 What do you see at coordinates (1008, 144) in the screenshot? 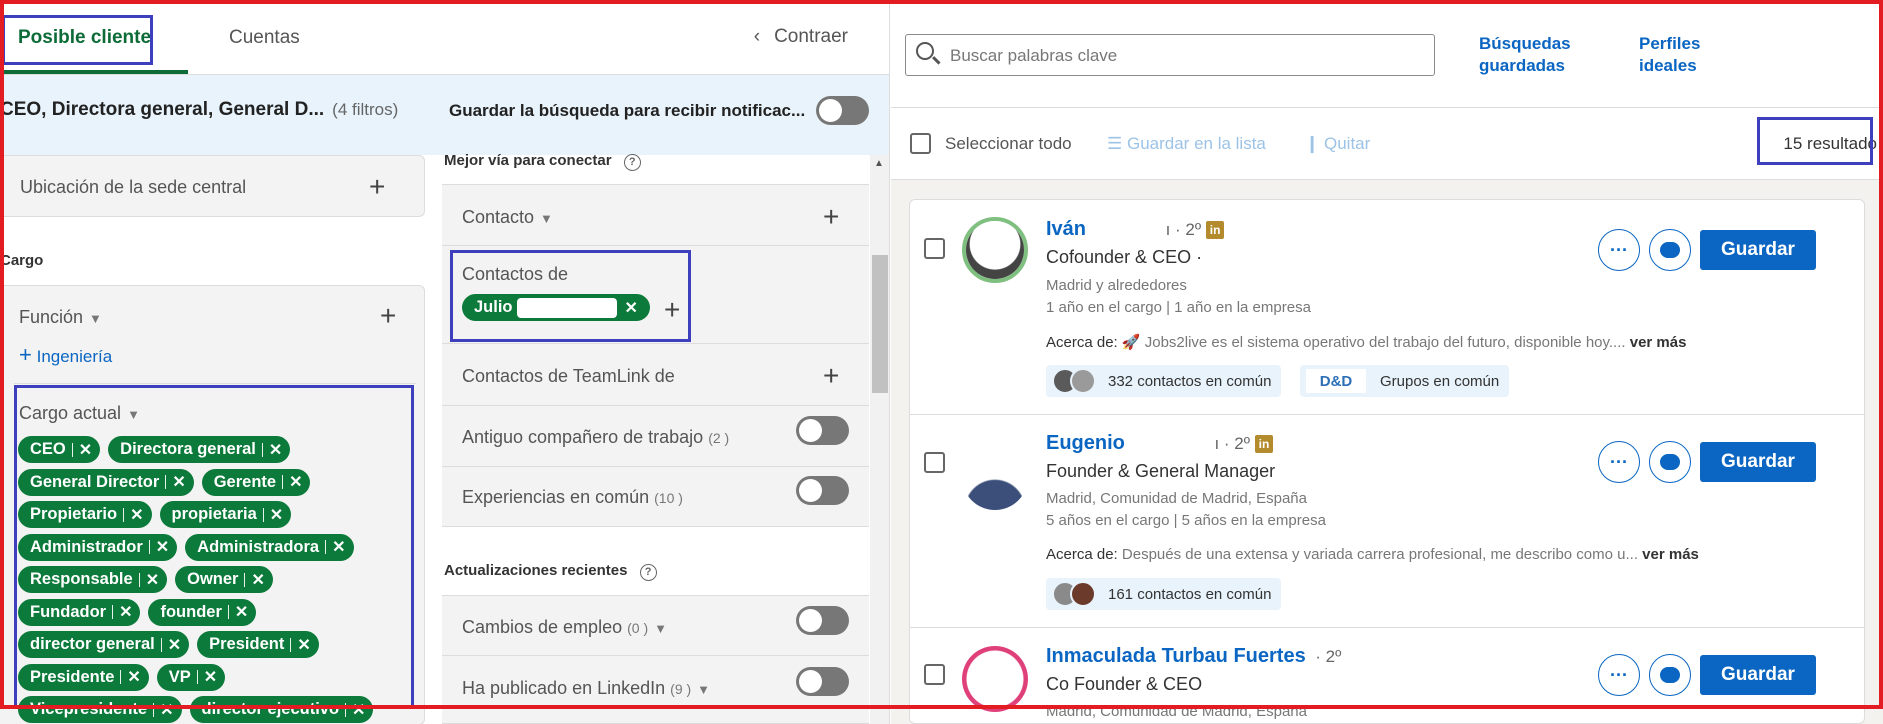
I see `select-all-label: Seleccionar todo` at bounding box center [1008, 144].